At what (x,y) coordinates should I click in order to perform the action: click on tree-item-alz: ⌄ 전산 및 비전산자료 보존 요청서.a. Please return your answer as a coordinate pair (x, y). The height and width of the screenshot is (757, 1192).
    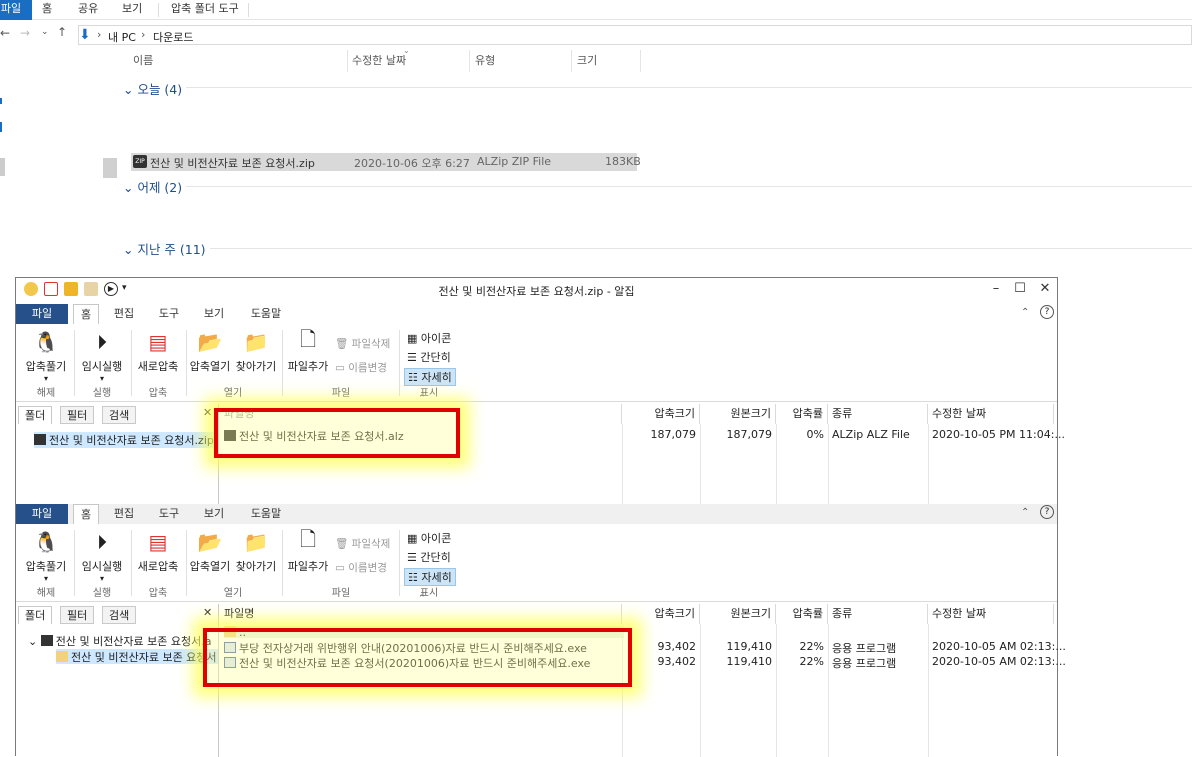
    Looking at the image, I should click on (123, 640).